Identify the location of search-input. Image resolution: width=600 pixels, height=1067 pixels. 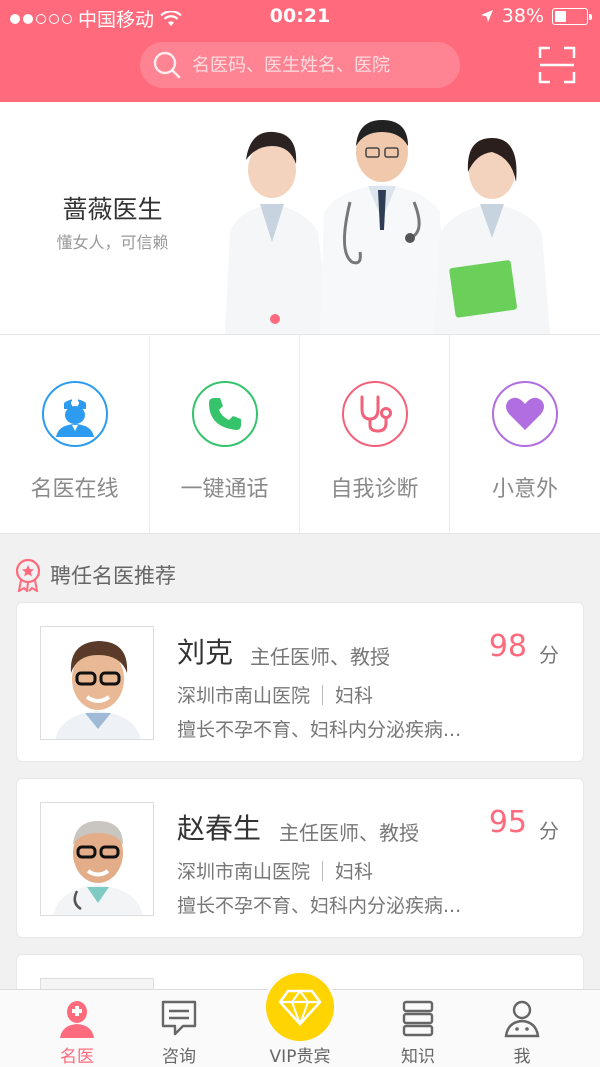
(317, 65).